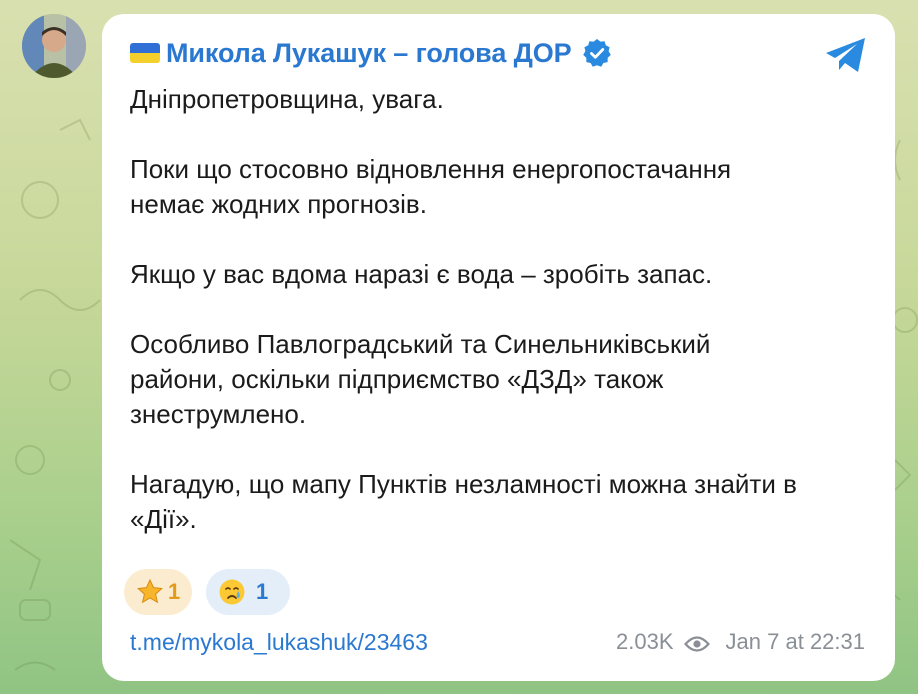  What do you see at coordinates (145, 53) in the screenshot?
I see `flag-ukraine-icon` at bounding box center [145, 53].